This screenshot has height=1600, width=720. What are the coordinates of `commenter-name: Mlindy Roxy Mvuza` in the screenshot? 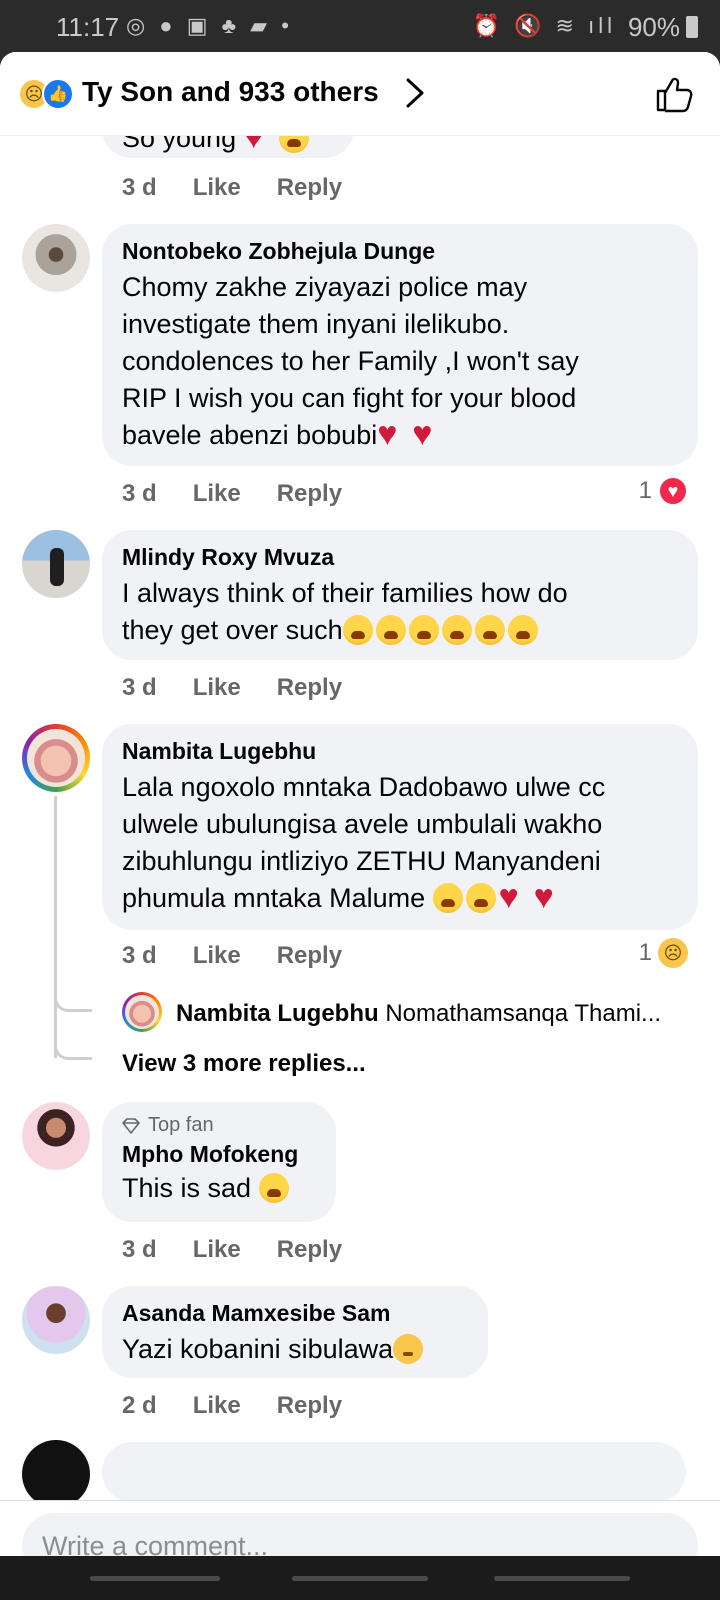 It's located at (400, 557).